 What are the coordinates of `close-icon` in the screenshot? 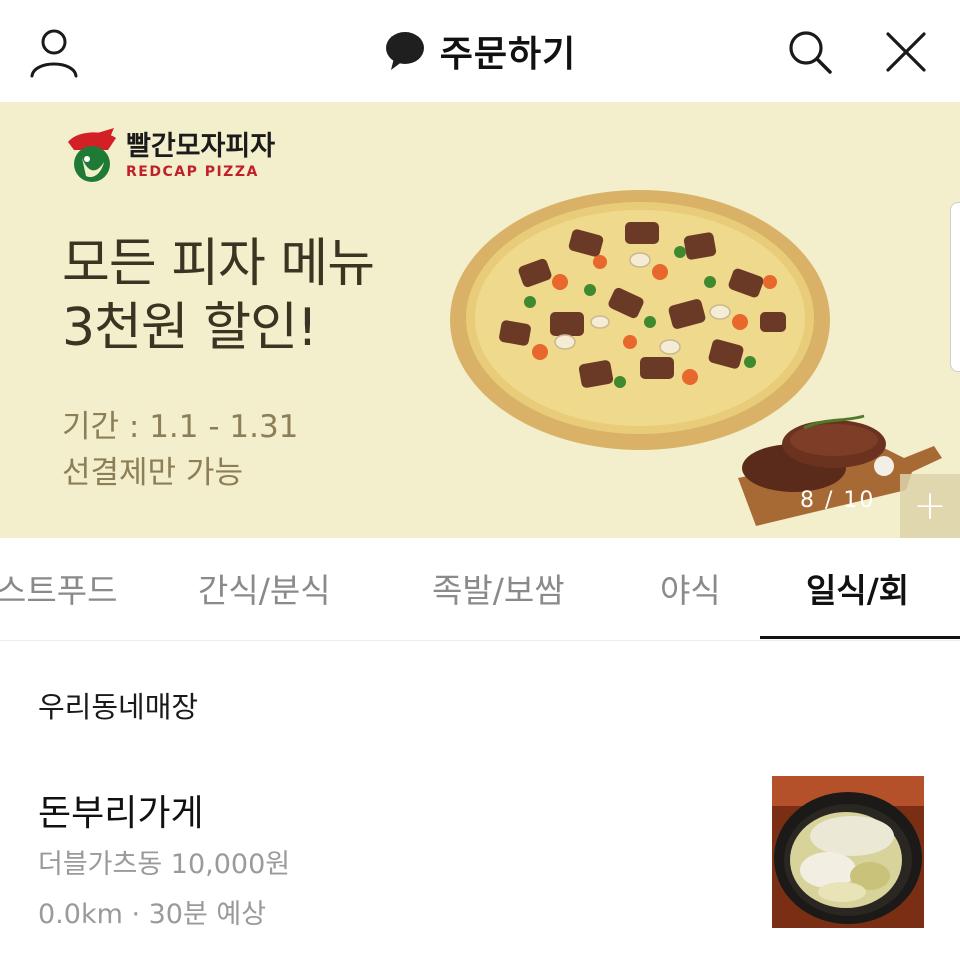 It's located at (906, 52).